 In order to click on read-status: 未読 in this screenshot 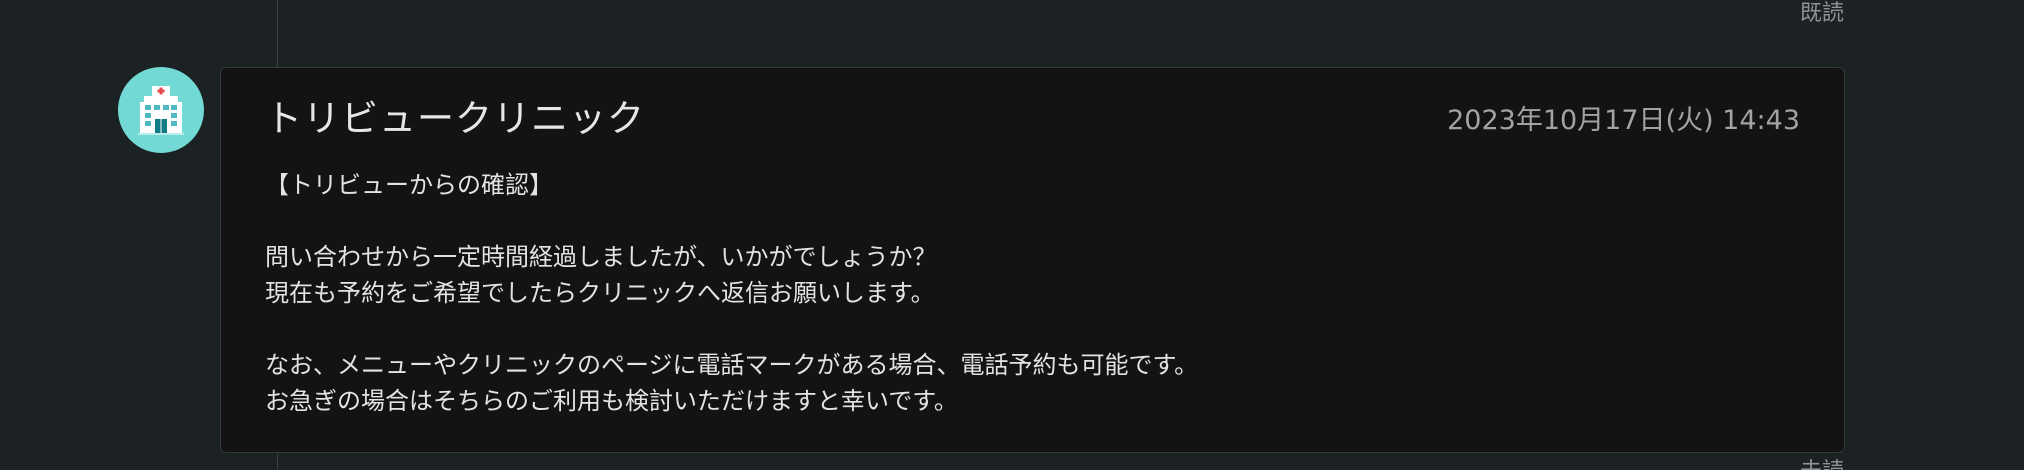, I will do `click(1822, 464)`.